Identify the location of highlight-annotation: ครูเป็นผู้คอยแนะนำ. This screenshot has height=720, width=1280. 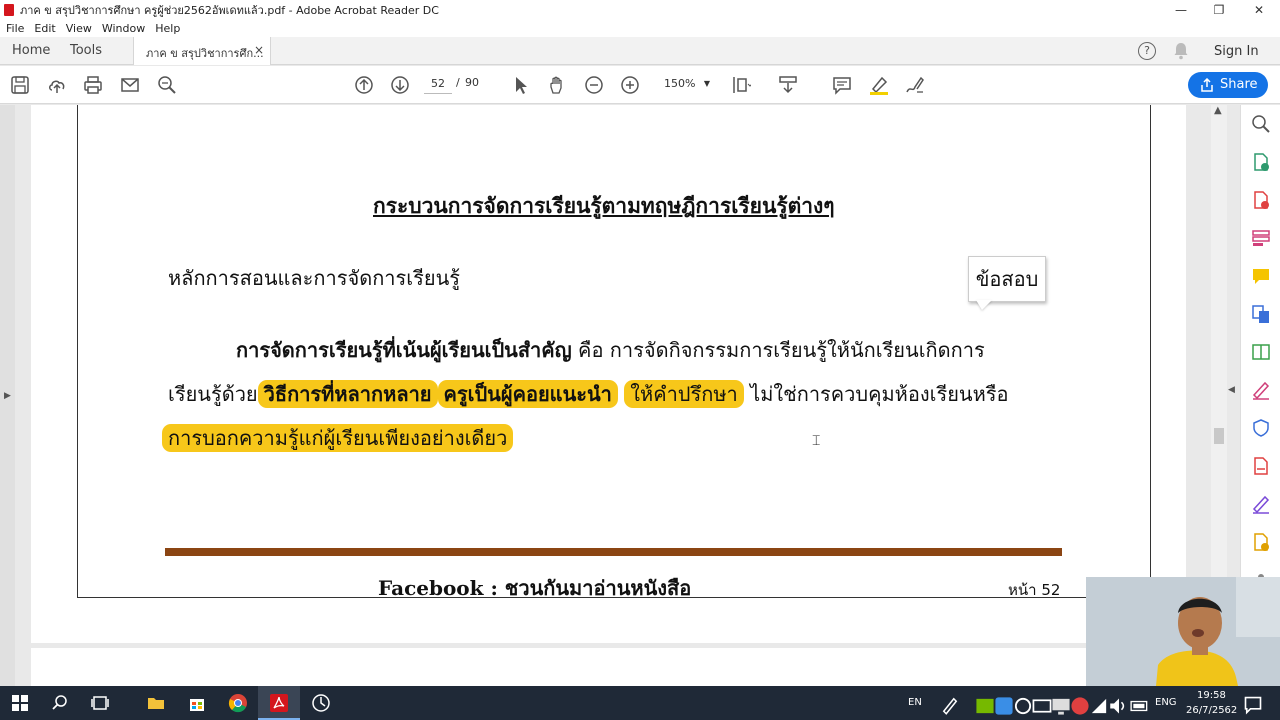
(527, 394).